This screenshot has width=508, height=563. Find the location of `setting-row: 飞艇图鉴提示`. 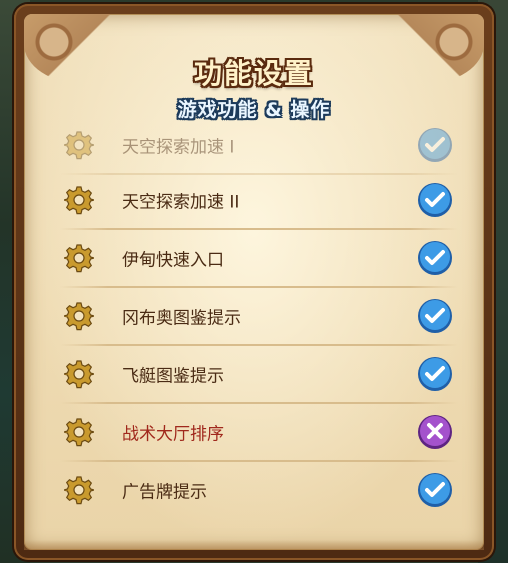

setting-row: 飞艇图鉴提示 is located at coordinates (259, 376).